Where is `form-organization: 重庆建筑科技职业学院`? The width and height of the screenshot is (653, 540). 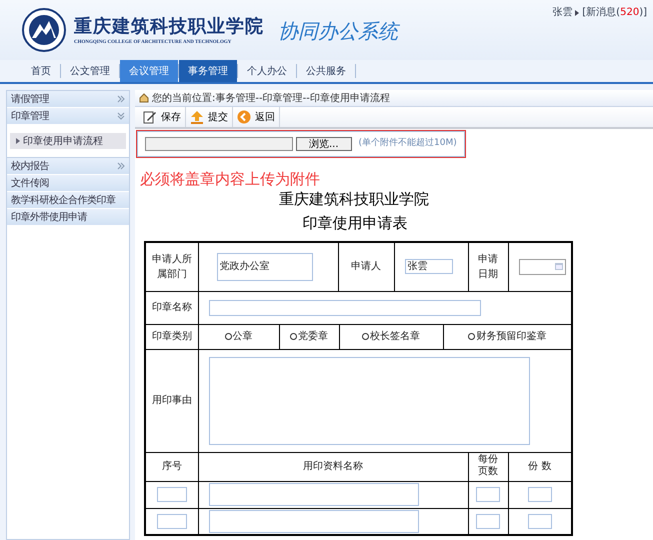
form-organization: 重庆建筑科技职业学院 is located at coordinates (354, 199).